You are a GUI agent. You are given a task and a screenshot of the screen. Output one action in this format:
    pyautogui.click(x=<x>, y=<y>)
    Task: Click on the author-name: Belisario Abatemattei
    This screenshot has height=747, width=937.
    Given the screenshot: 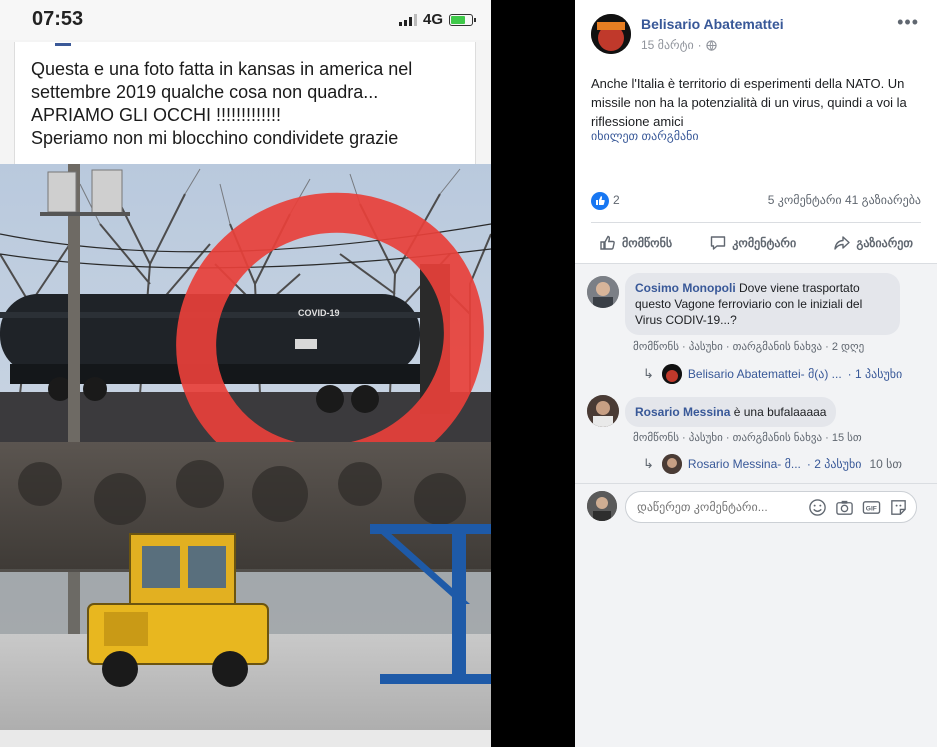 What is the action you would take?
    pyautogui.click(x=712, y=24)
    